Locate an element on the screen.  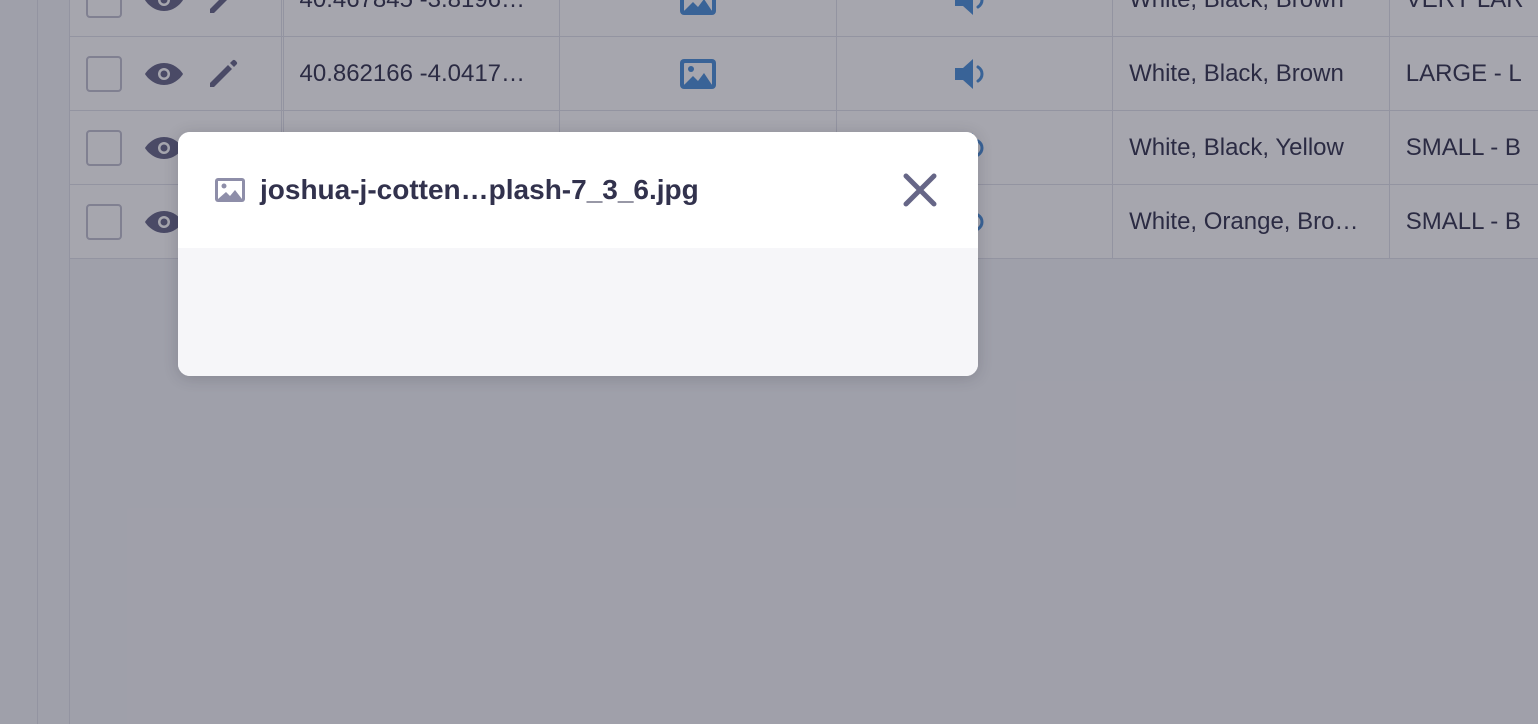
dialog-header: joshua-j-cotten…plash-7_3_6.jpg is located at coordinates (578, 190).